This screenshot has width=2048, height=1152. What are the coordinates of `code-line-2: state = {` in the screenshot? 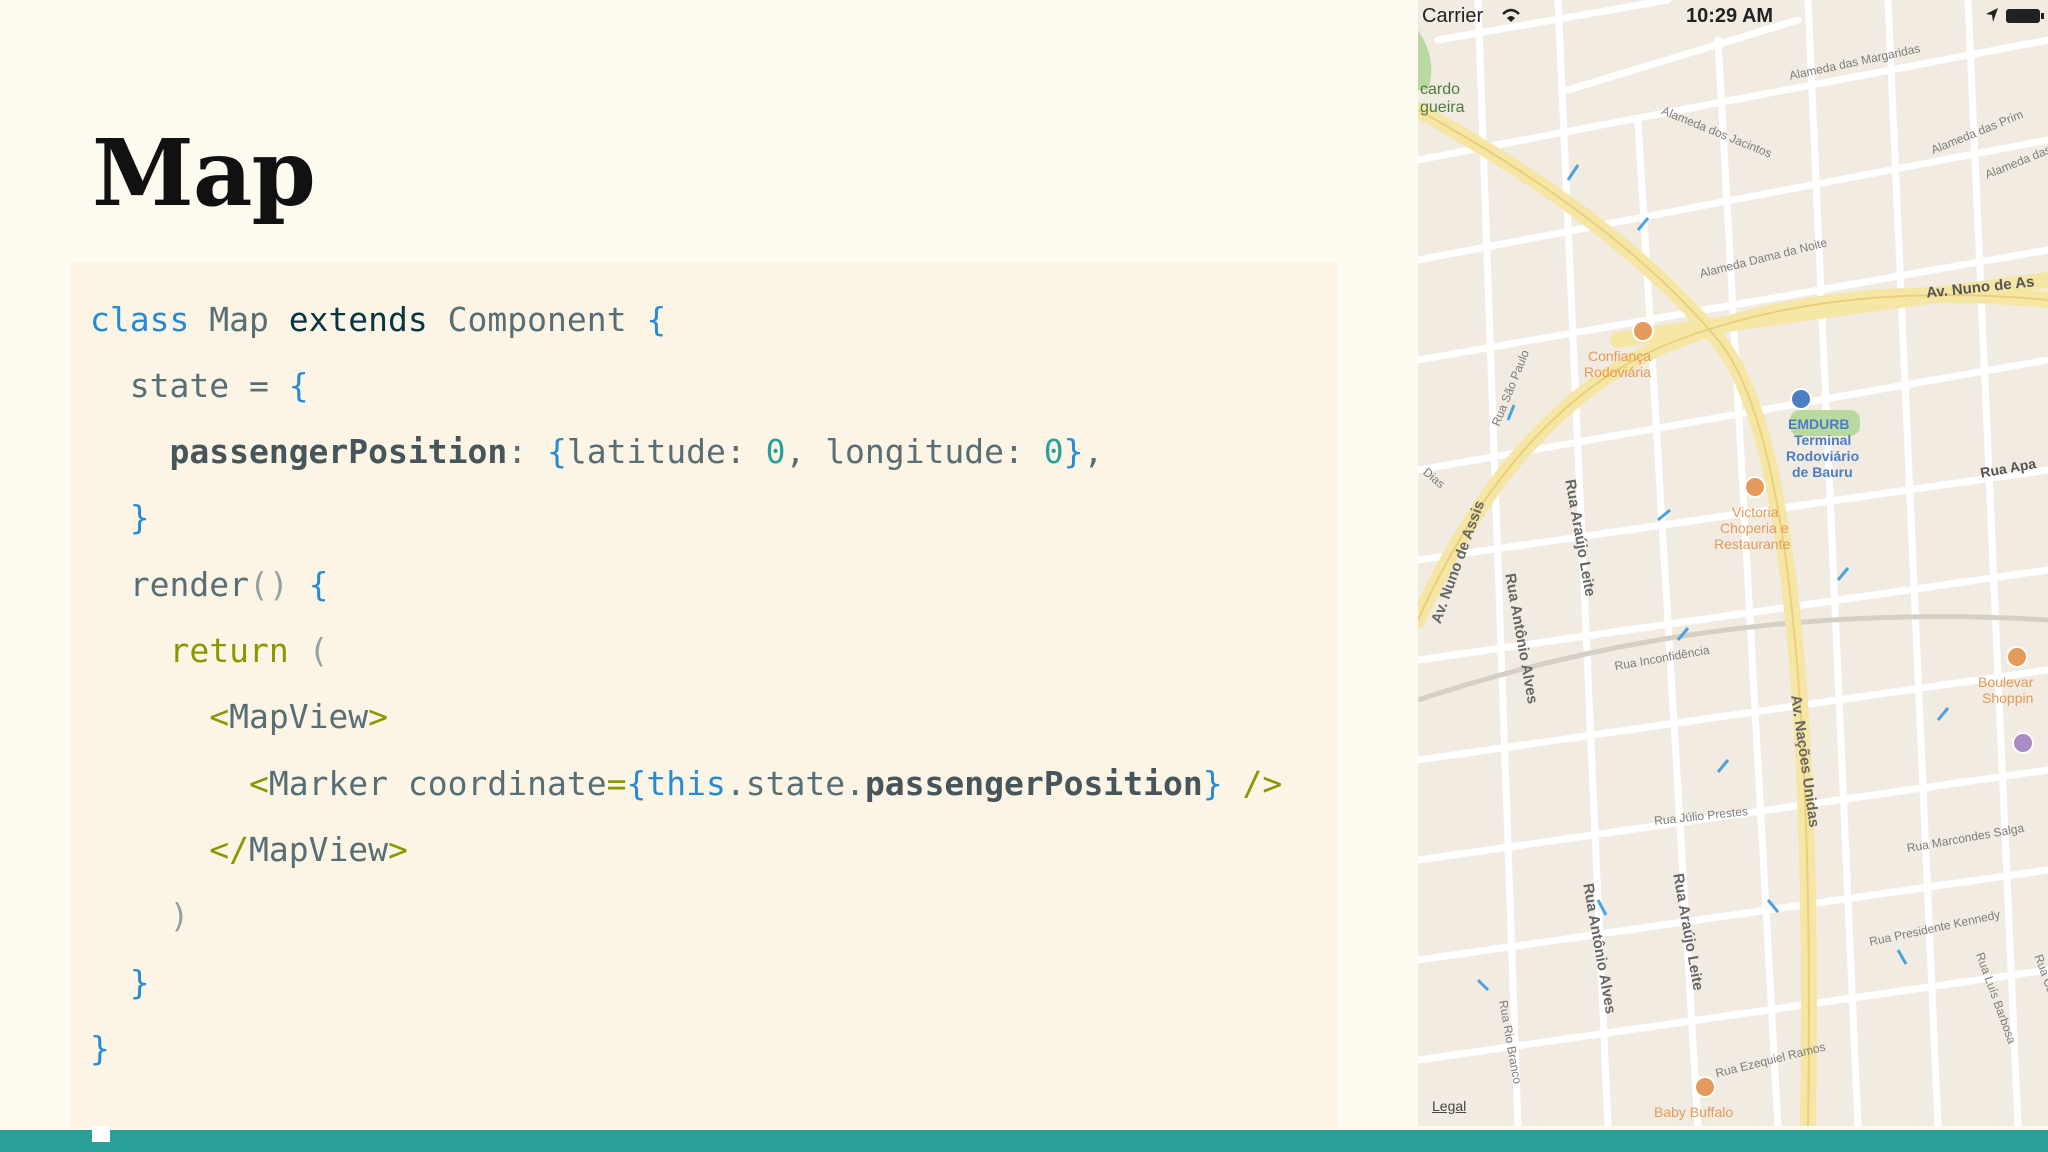 It's located at (199, 386).